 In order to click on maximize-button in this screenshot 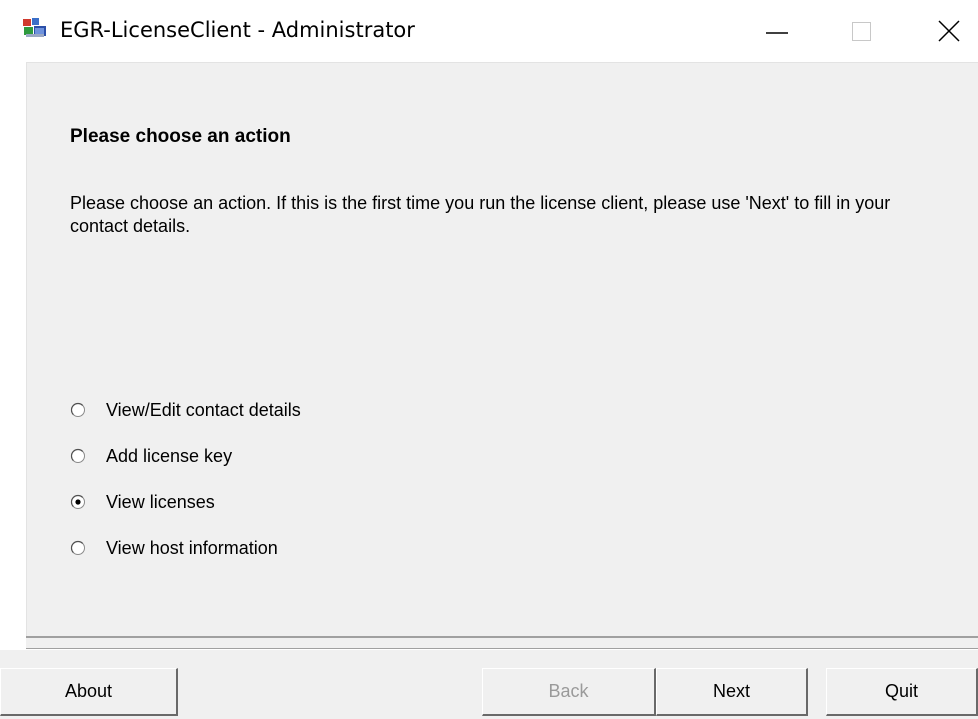, I will do `click(869, 31)`.